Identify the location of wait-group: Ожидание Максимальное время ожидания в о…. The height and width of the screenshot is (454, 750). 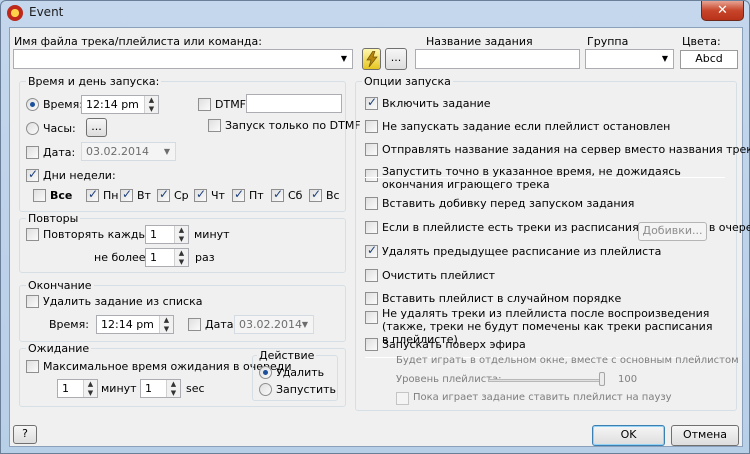
(182, 374).